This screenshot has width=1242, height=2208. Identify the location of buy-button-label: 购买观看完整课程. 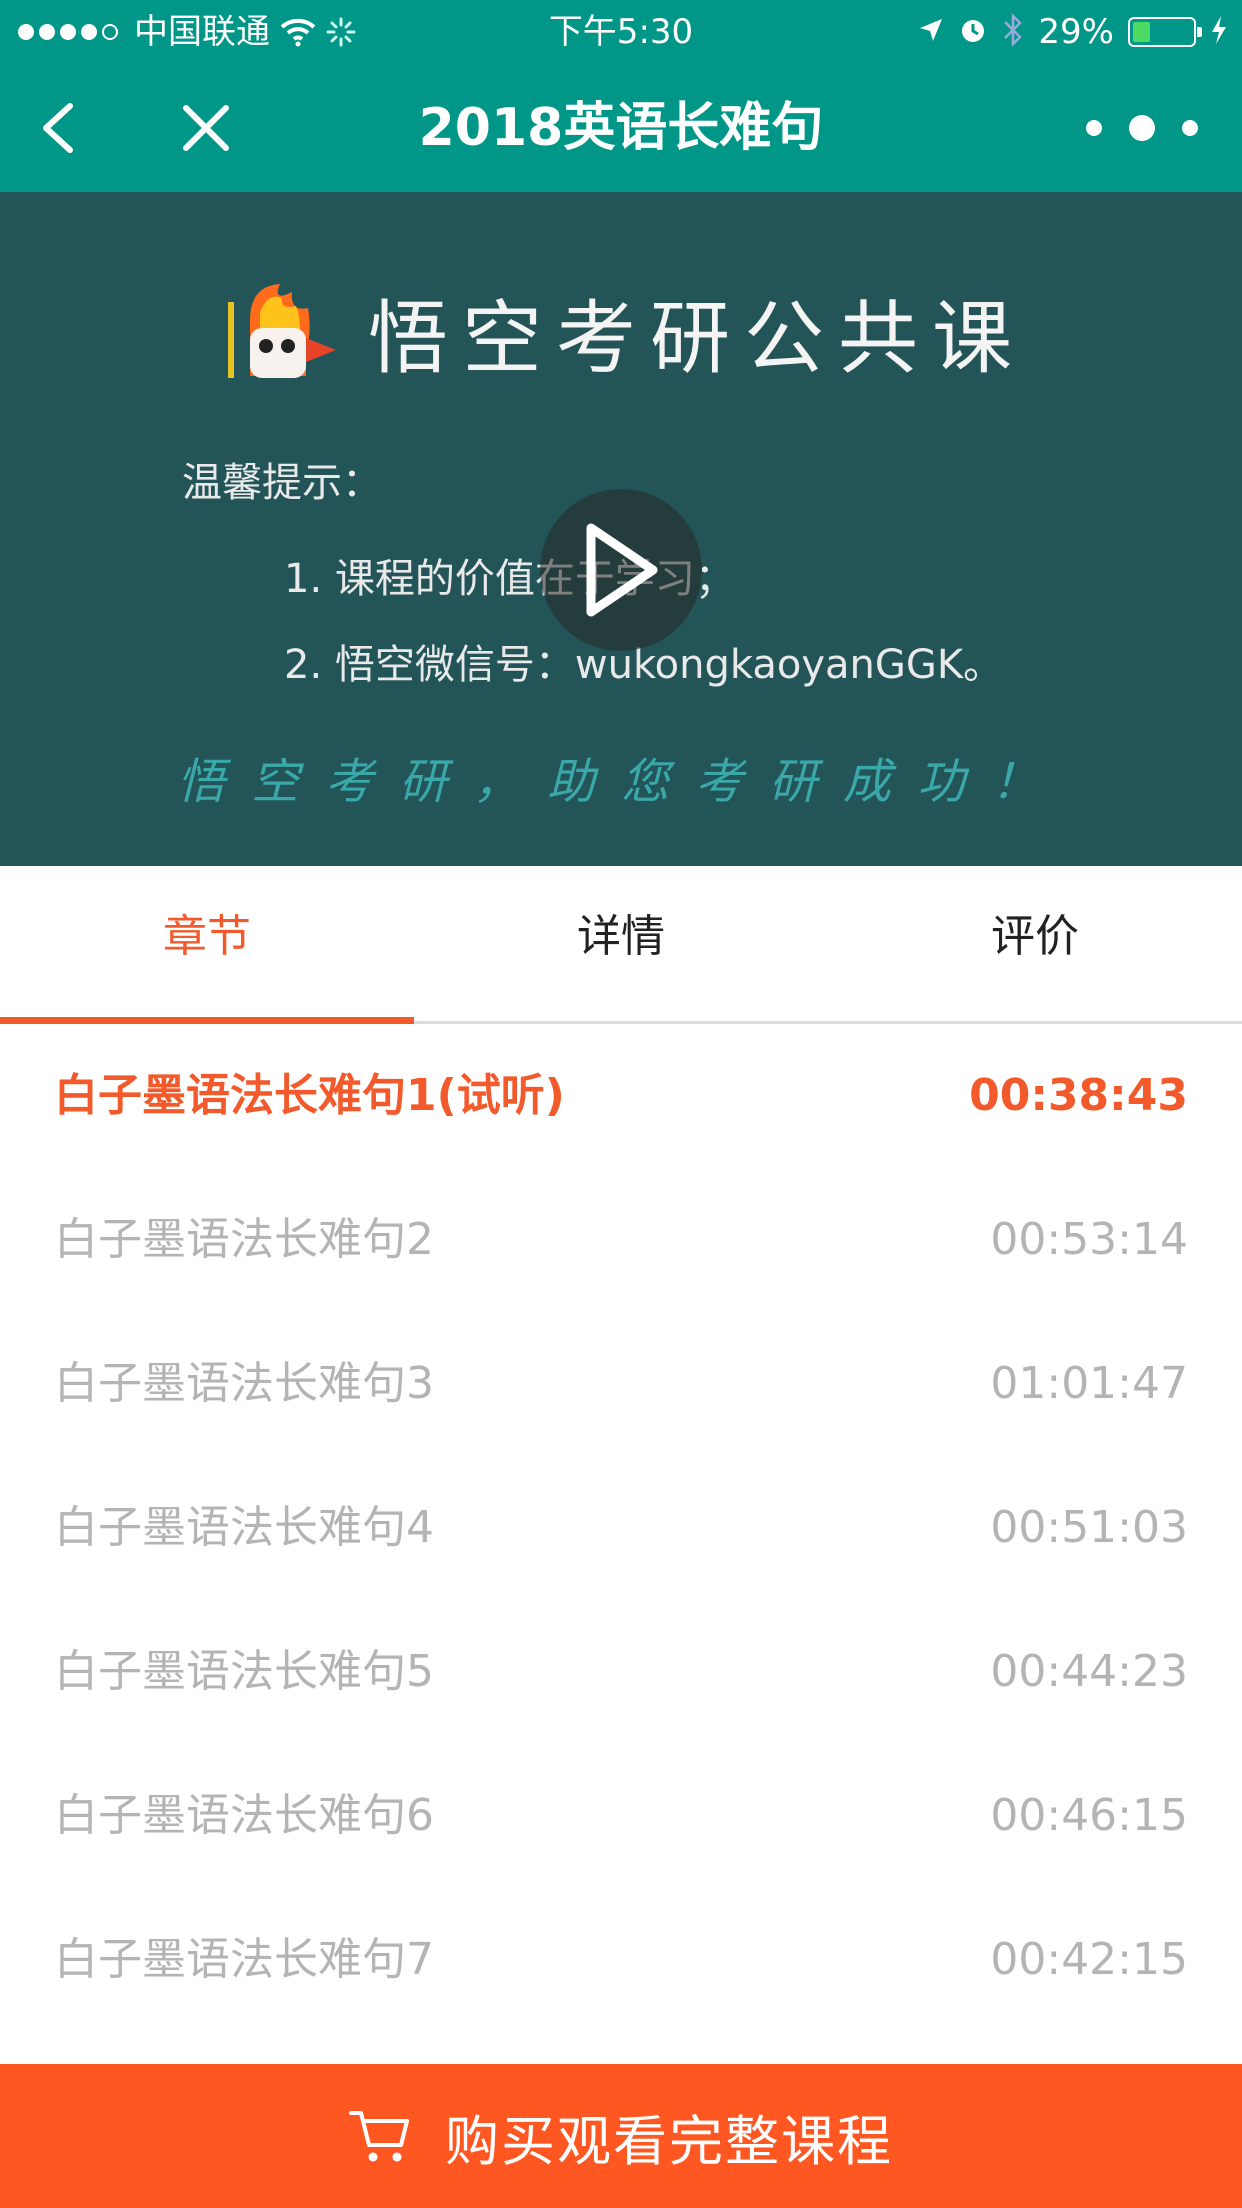
(669, 2141).